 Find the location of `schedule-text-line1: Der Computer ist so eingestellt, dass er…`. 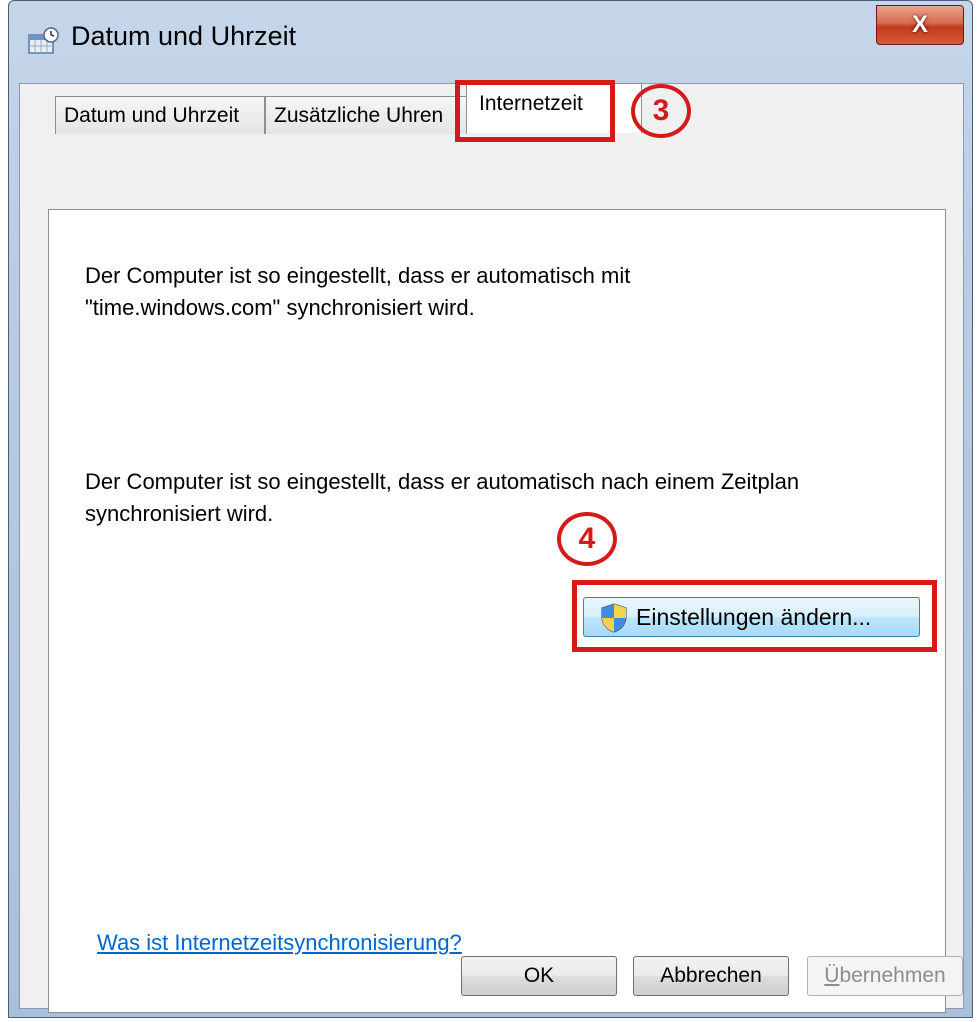

schedule-text-line1: Der Computer ist so eingestellt, dass er… is located at coordinates (442, 481).